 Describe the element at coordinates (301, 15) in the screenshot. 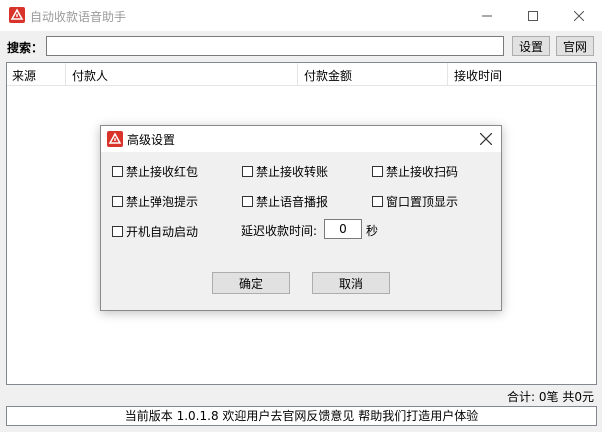

I see `title-bar: 自动收款语音助手` at that location.